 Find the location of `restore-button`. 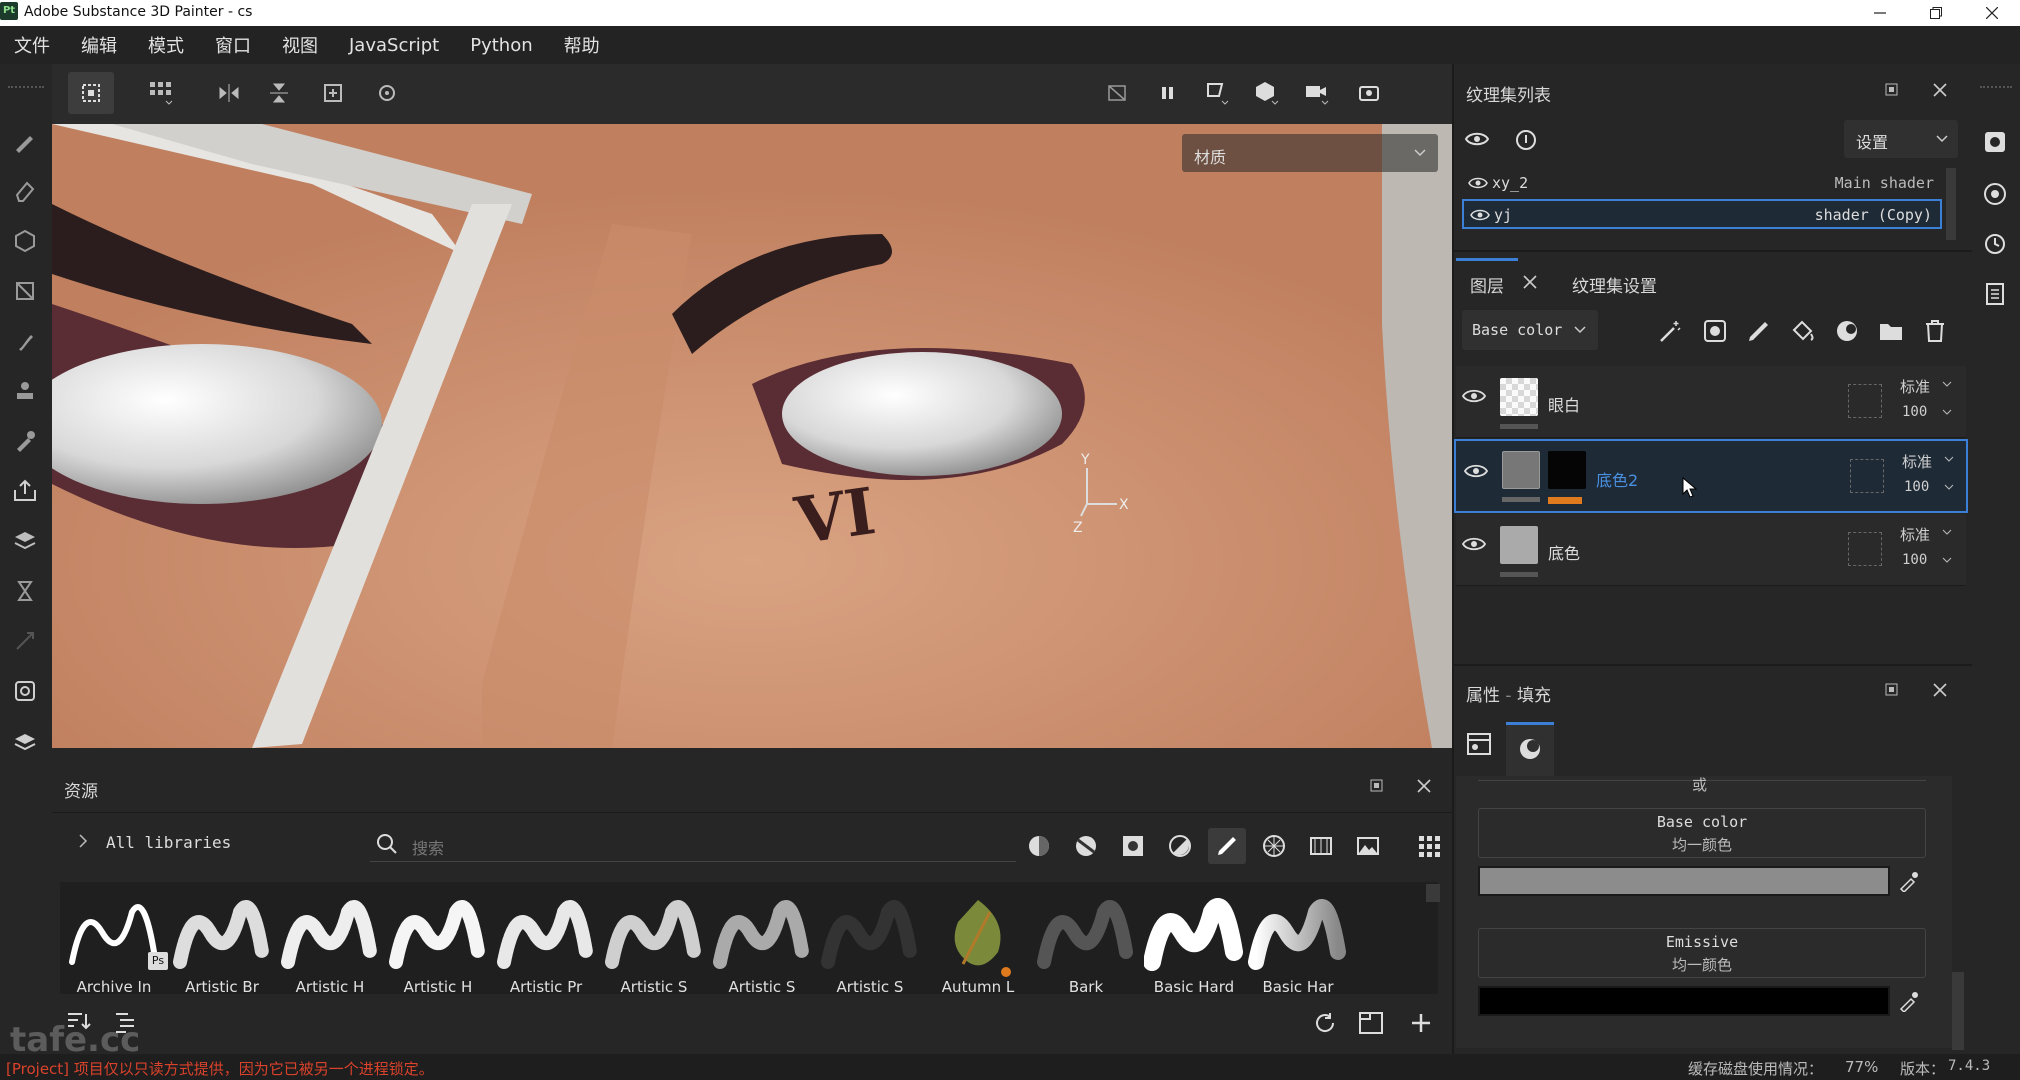

restore-button is located at coordinates (1936, 13).